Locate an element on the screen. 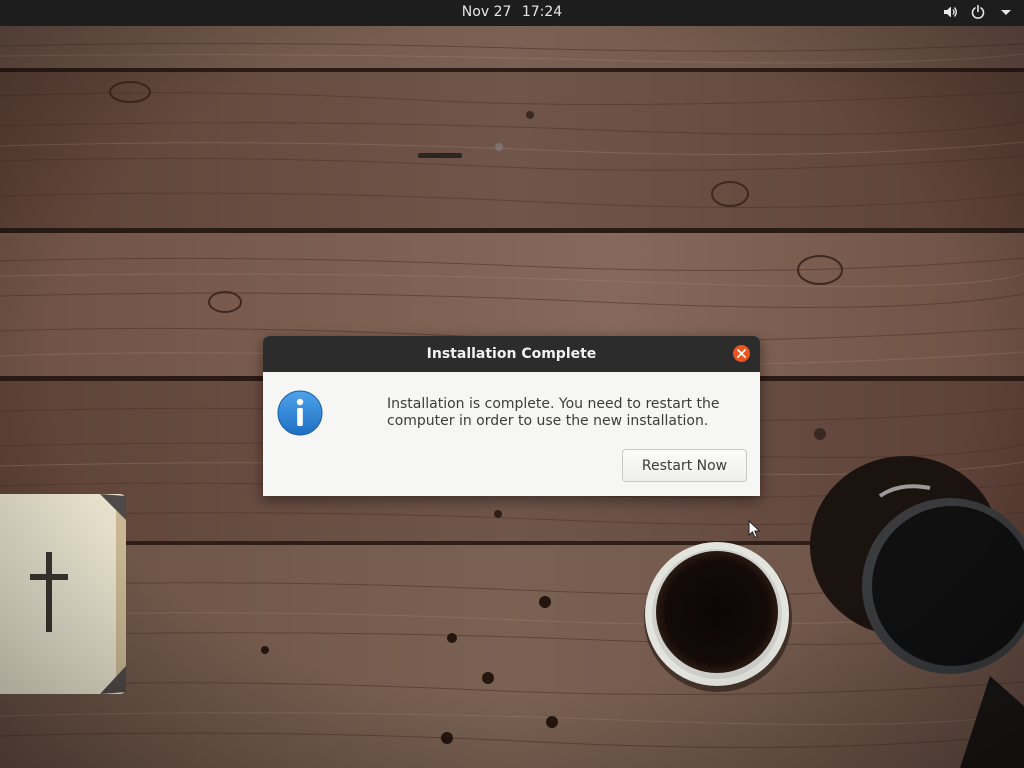 This screenshot has height=768, width=1024. restart-now-button: Restart Now is located at coordinates (684, 465).